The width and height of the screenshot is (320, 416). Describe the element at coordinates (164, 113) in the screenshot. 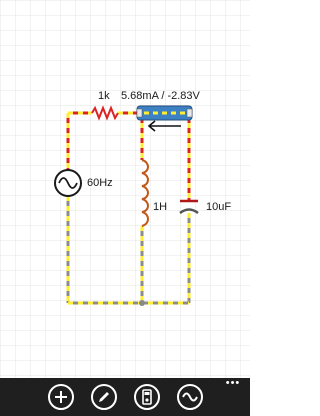

I see `ammeter-probe` at that location.